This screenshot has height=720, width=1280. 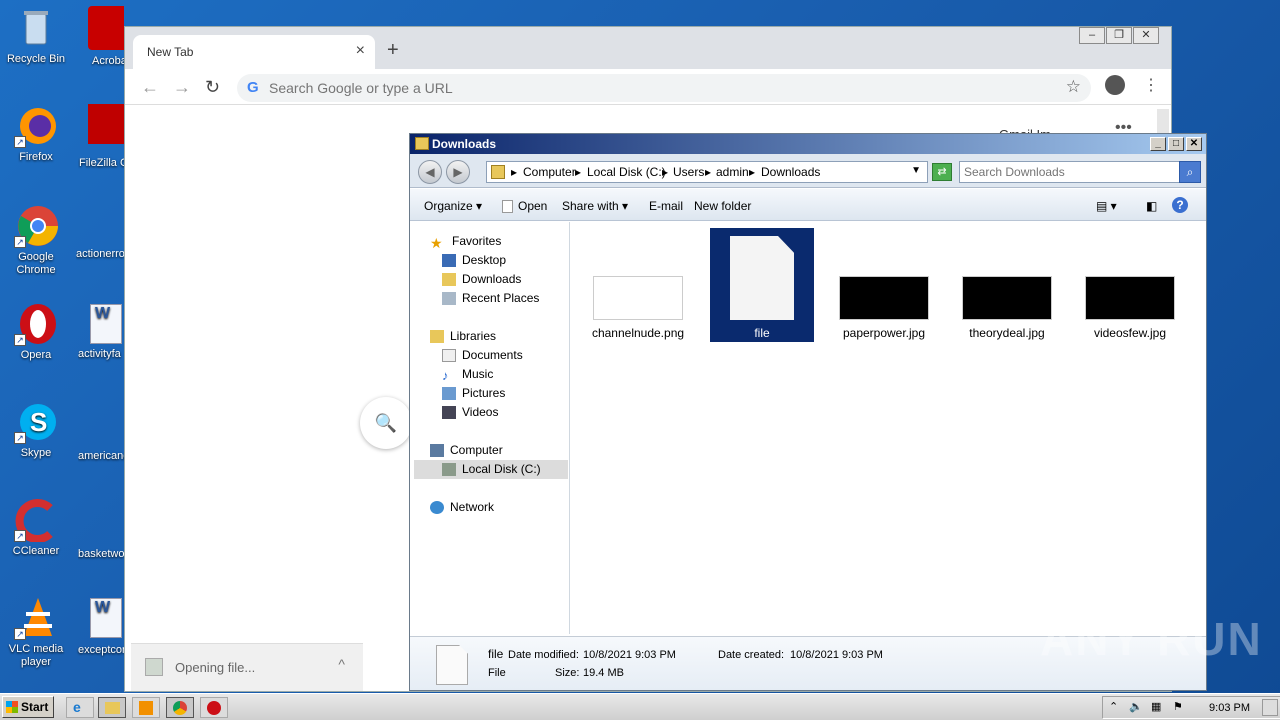 I want to click on windows-logo-icon, so click(x=12, y=707).